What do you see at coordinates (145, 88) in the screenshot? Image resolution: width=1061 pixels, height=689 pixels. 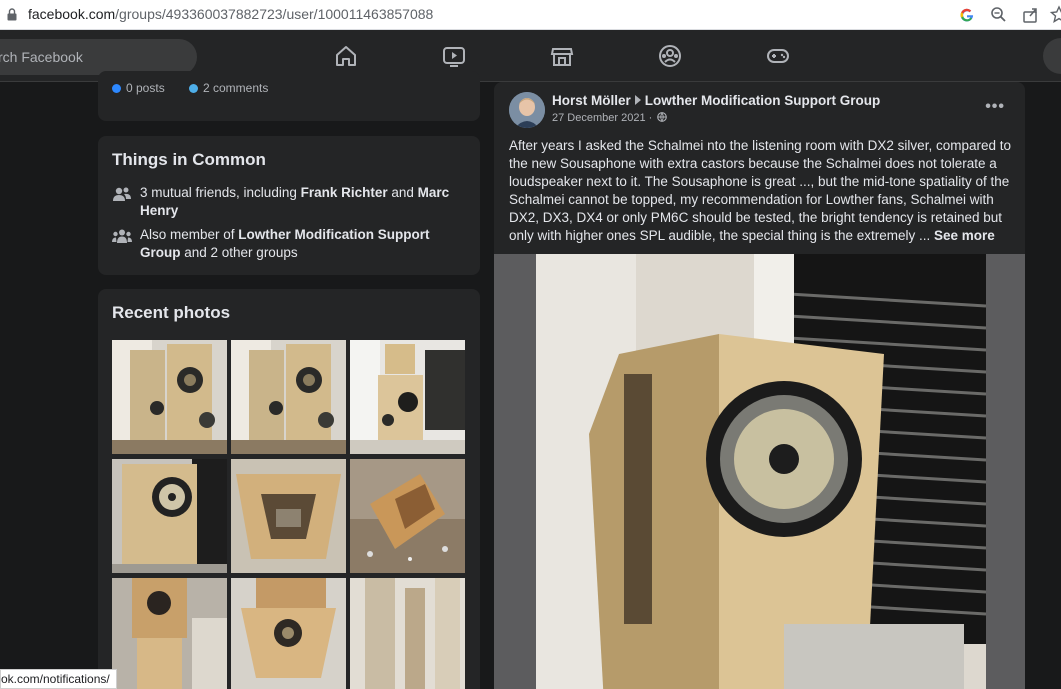 I see `posts-label: 0 posts` at bounding box center [145, 88].